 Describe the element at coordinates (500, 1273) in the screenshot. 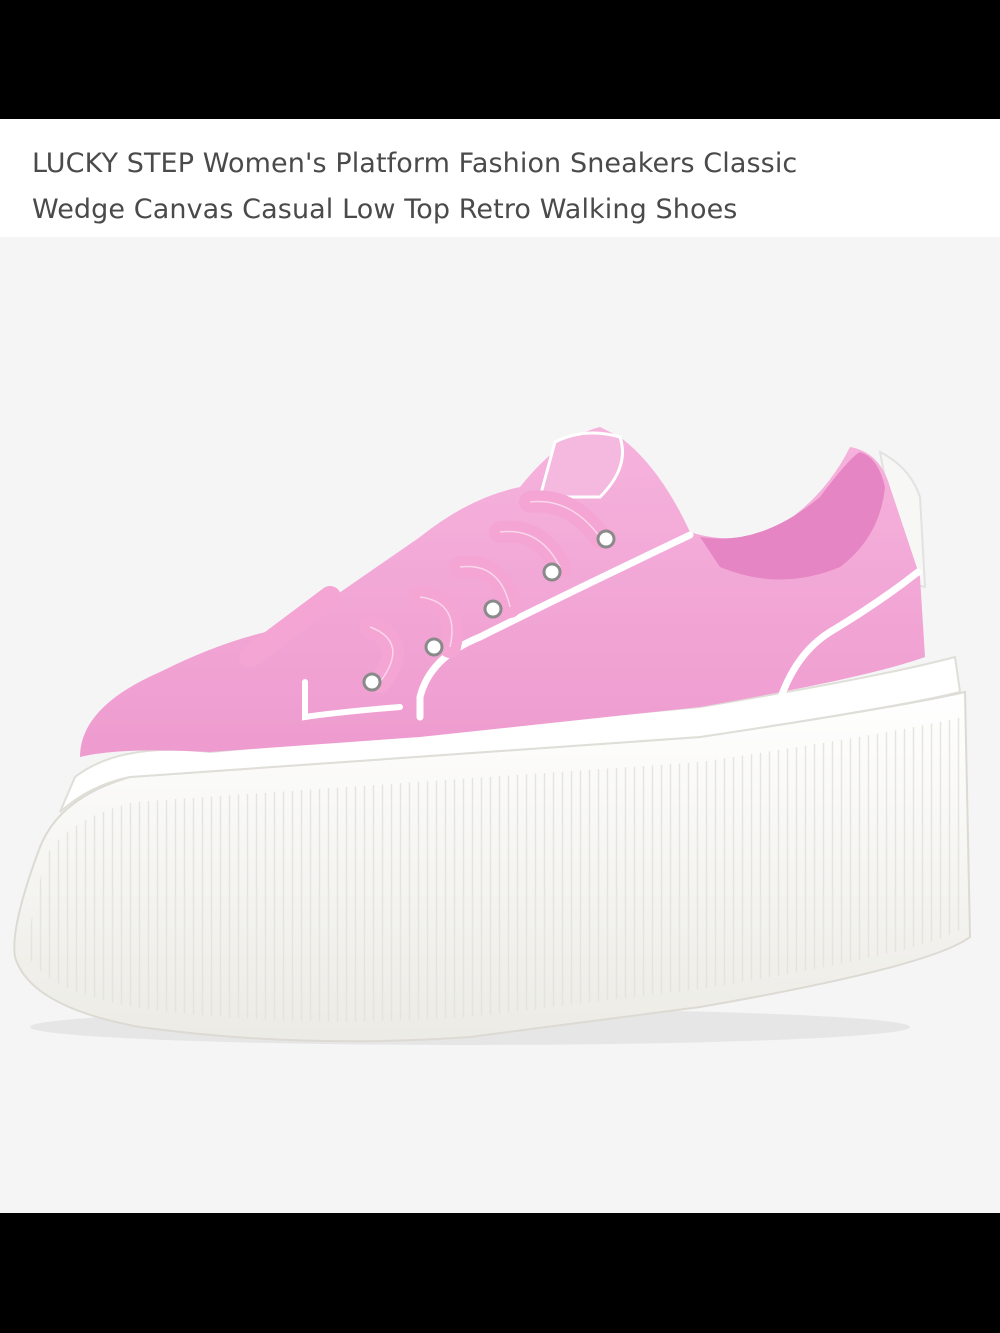

I see `bottom-navigation-bar` at that location.